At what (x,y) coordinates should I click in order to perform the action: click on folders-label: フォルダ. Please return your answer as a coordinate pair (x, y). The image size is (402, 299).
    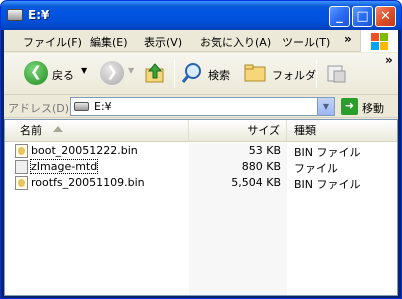
    Looking at the image, I should click on (294, 75).